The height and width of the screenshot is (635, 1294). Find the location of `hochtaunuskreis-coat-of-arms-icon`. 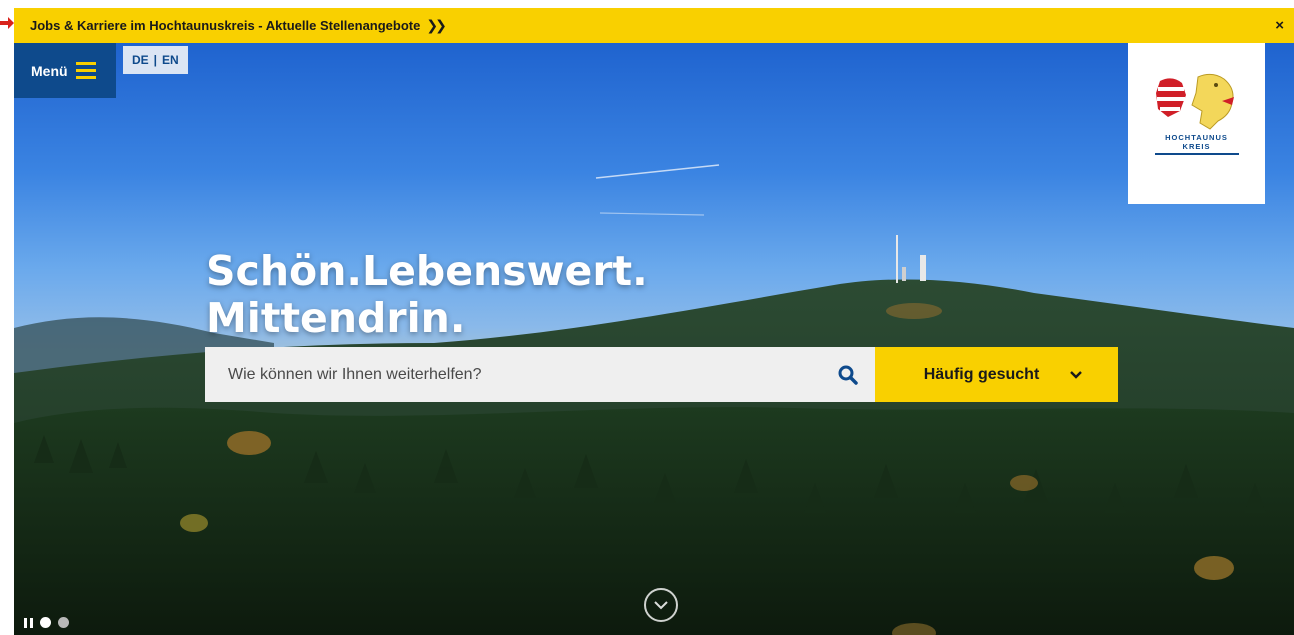

hochtaunuskreis-coat-of-arms-icon is located at coordinates (1194, 101).